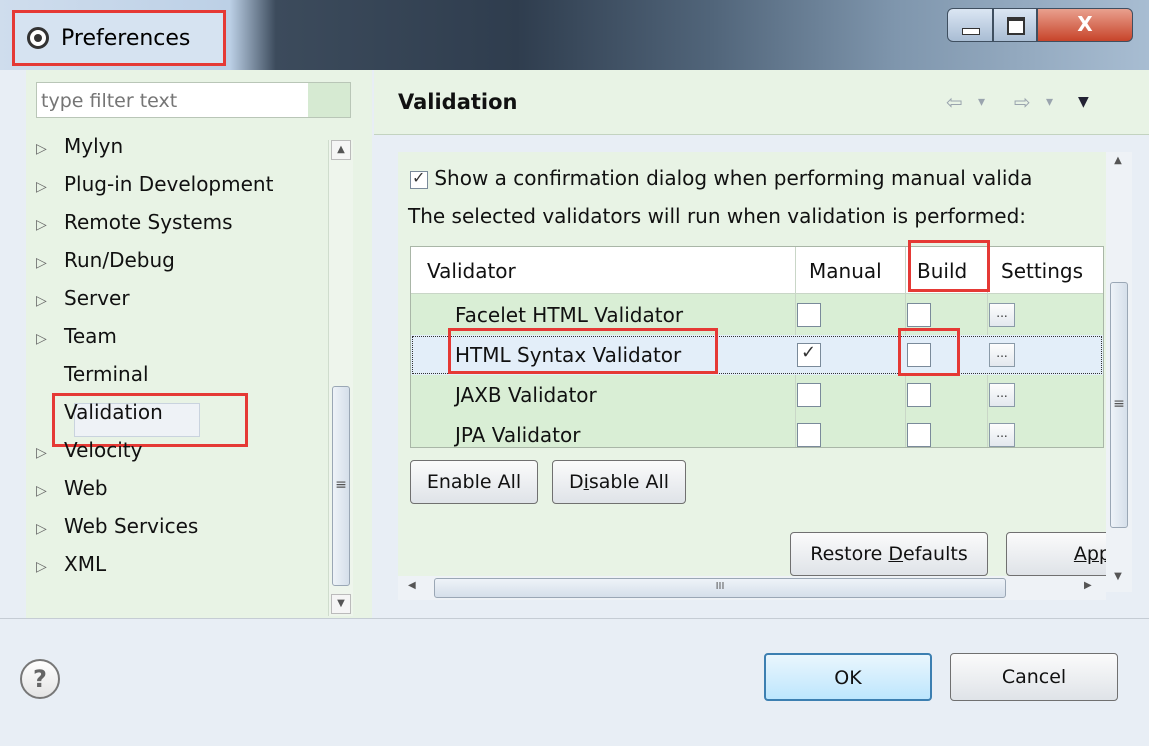 Image resolution: width=1149 pixels, height=746 pixels. What do you see at coordinates (92, 374) in the screenshot?
I see `tree-item-terminal: Terminal` at bounding box center [92, 374].